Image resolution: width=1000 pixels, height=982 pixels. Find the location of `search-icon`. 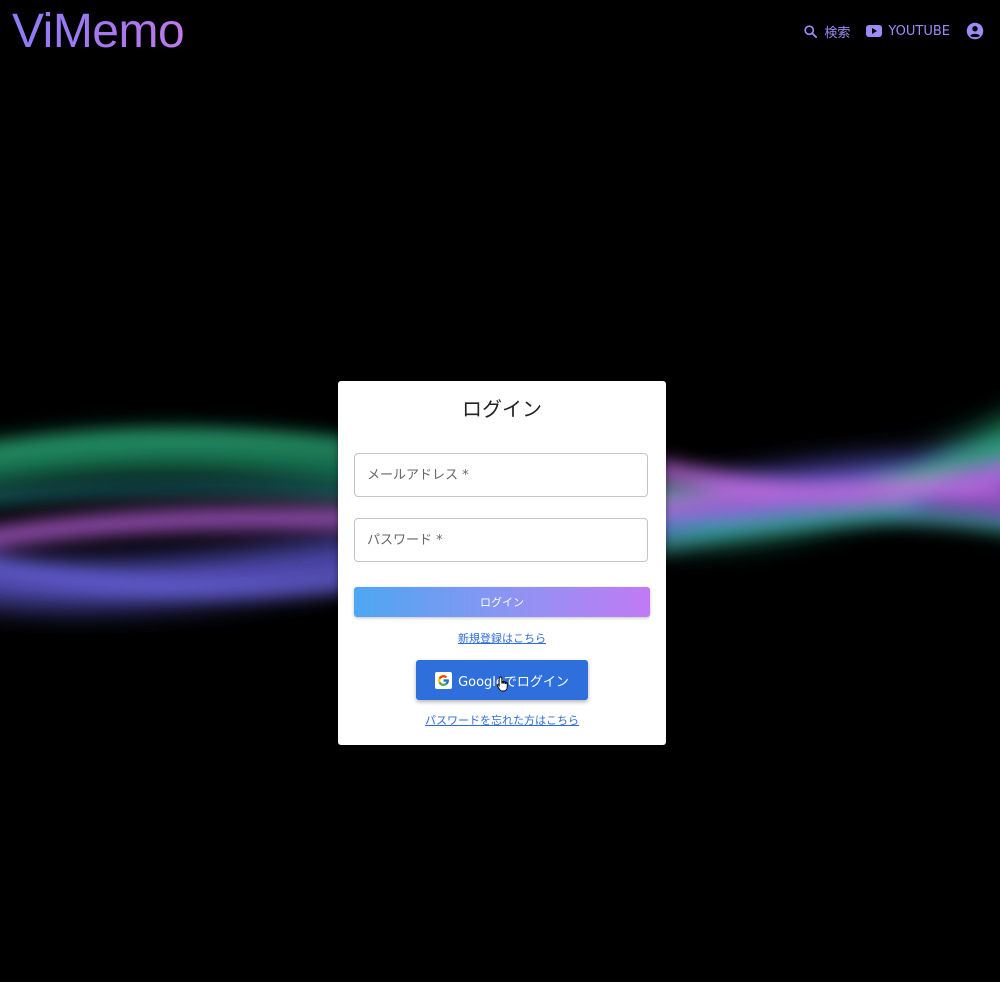

search-icon is located at coordinates (810, 31).